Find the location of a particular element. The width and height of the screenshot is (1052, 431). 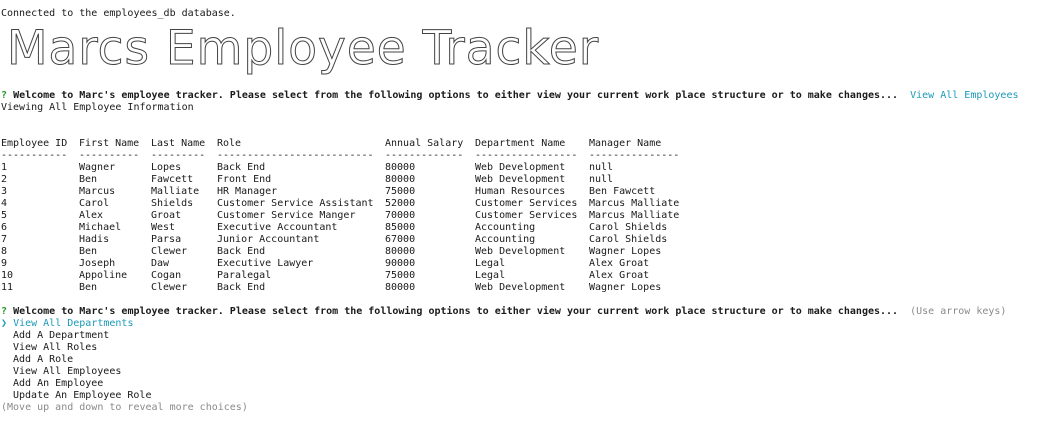

column-header: First Name is located at coordinates (109, 143).